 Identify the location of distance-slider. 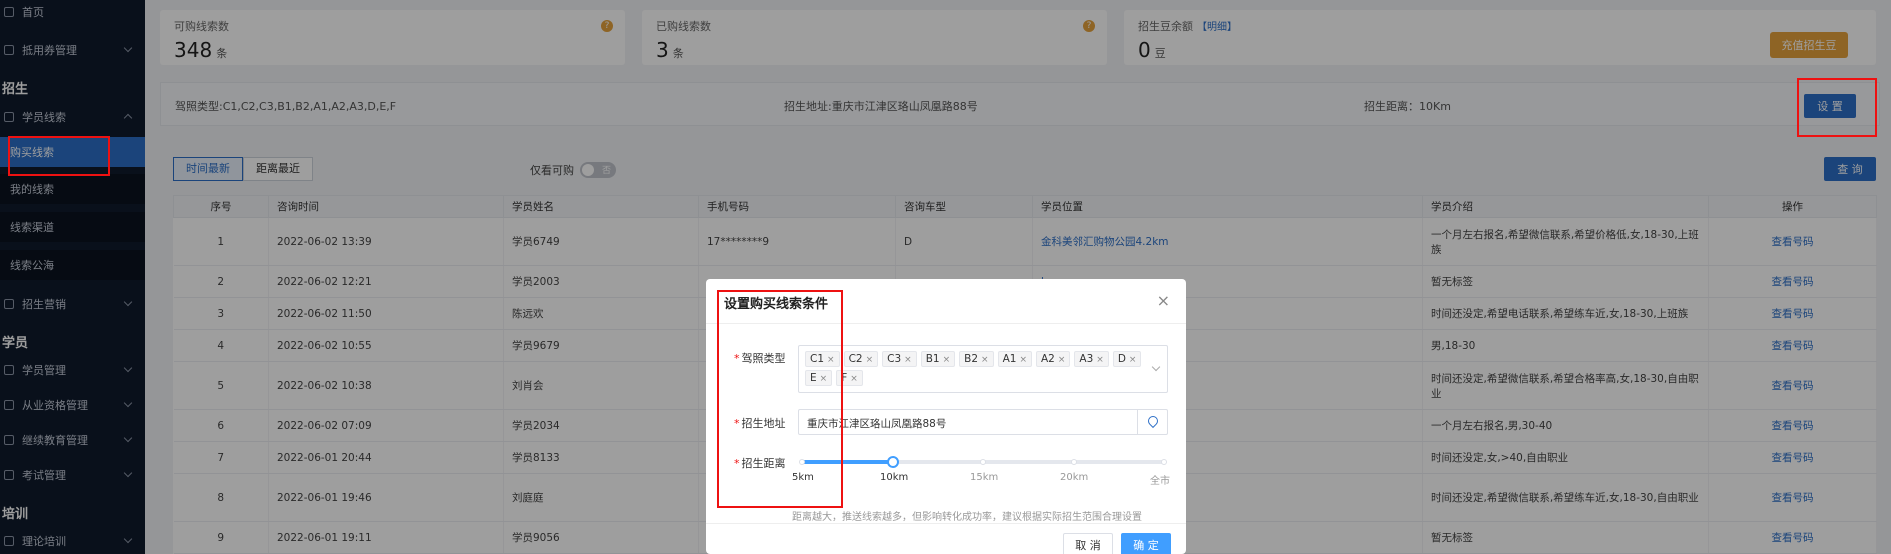
(983, 462).